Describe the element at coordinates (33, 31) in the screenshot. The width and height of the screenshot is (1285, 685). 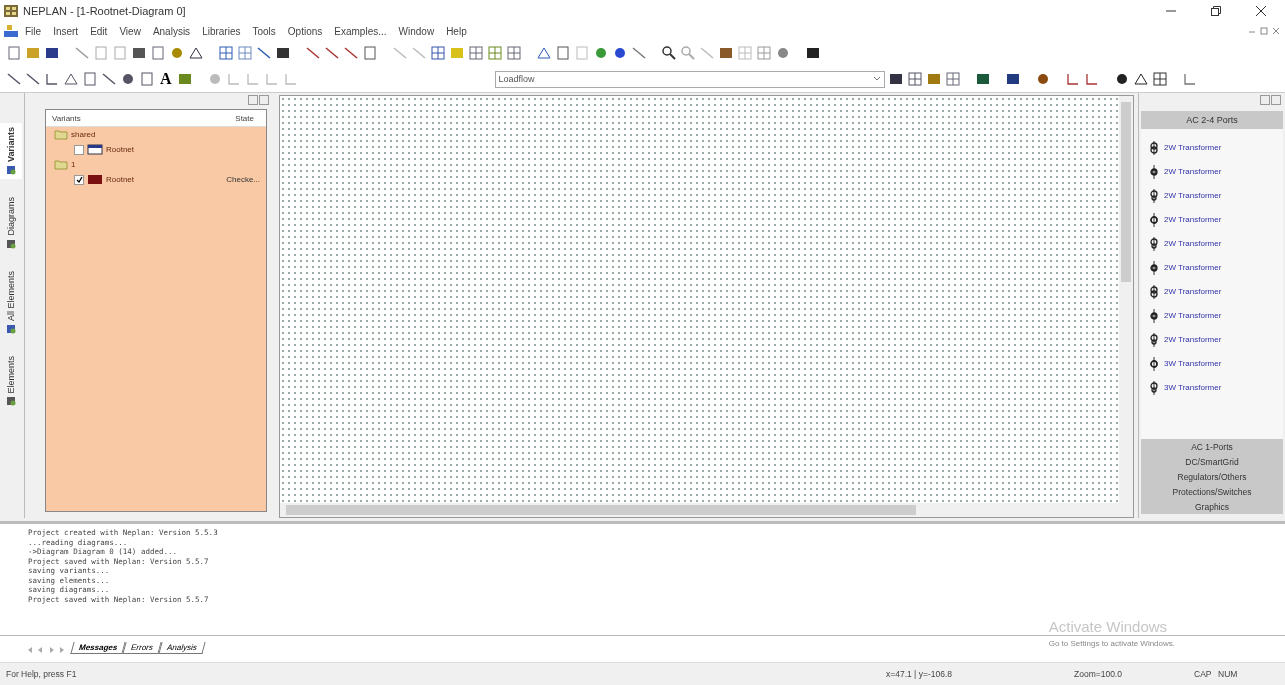
I see `menu-item: File` at that location.